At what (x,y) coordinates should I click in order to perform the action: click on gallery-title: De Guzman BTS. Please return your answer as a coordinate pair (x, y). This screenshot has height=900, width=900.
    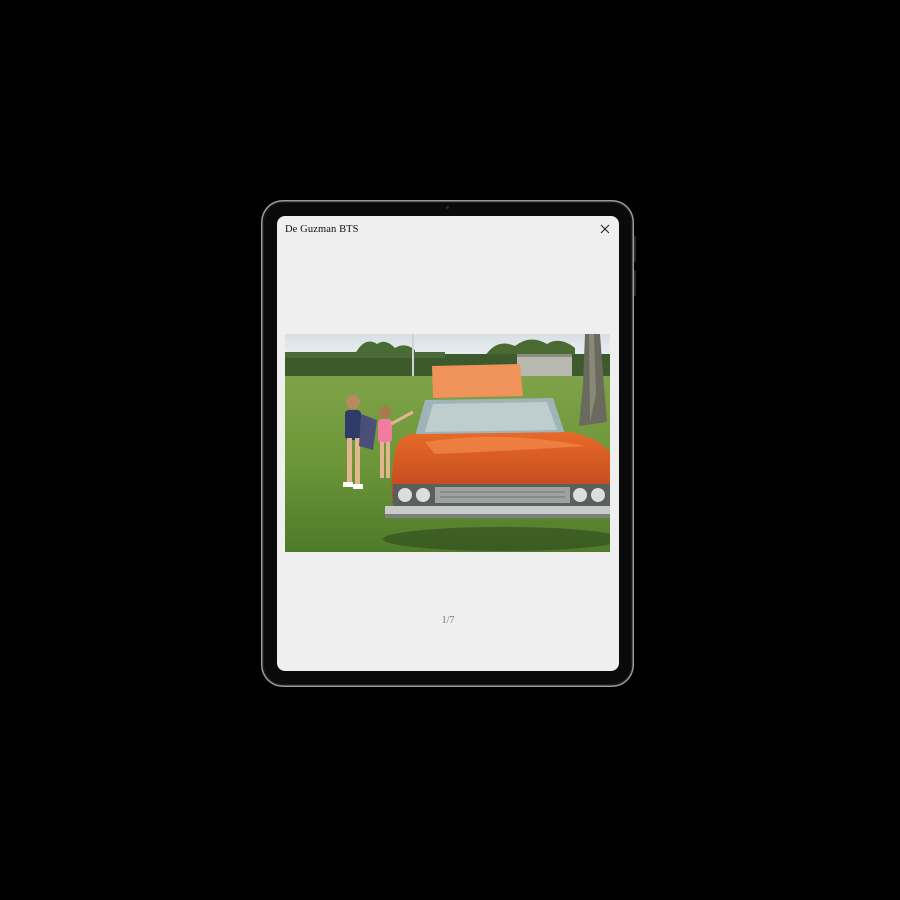
    Looking at the image, I should click on (322, 229).